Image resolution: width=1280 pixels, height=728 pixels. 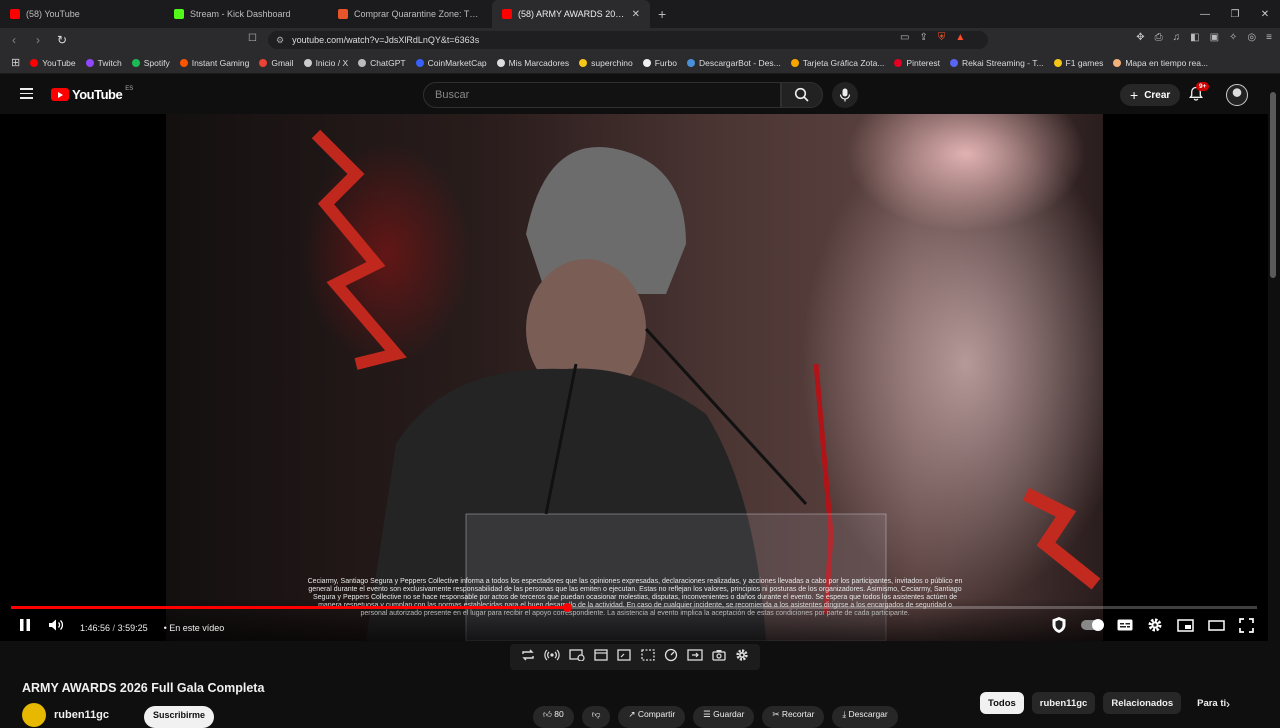 I want to click on back-button: ‹, so click(x=14, y=40).